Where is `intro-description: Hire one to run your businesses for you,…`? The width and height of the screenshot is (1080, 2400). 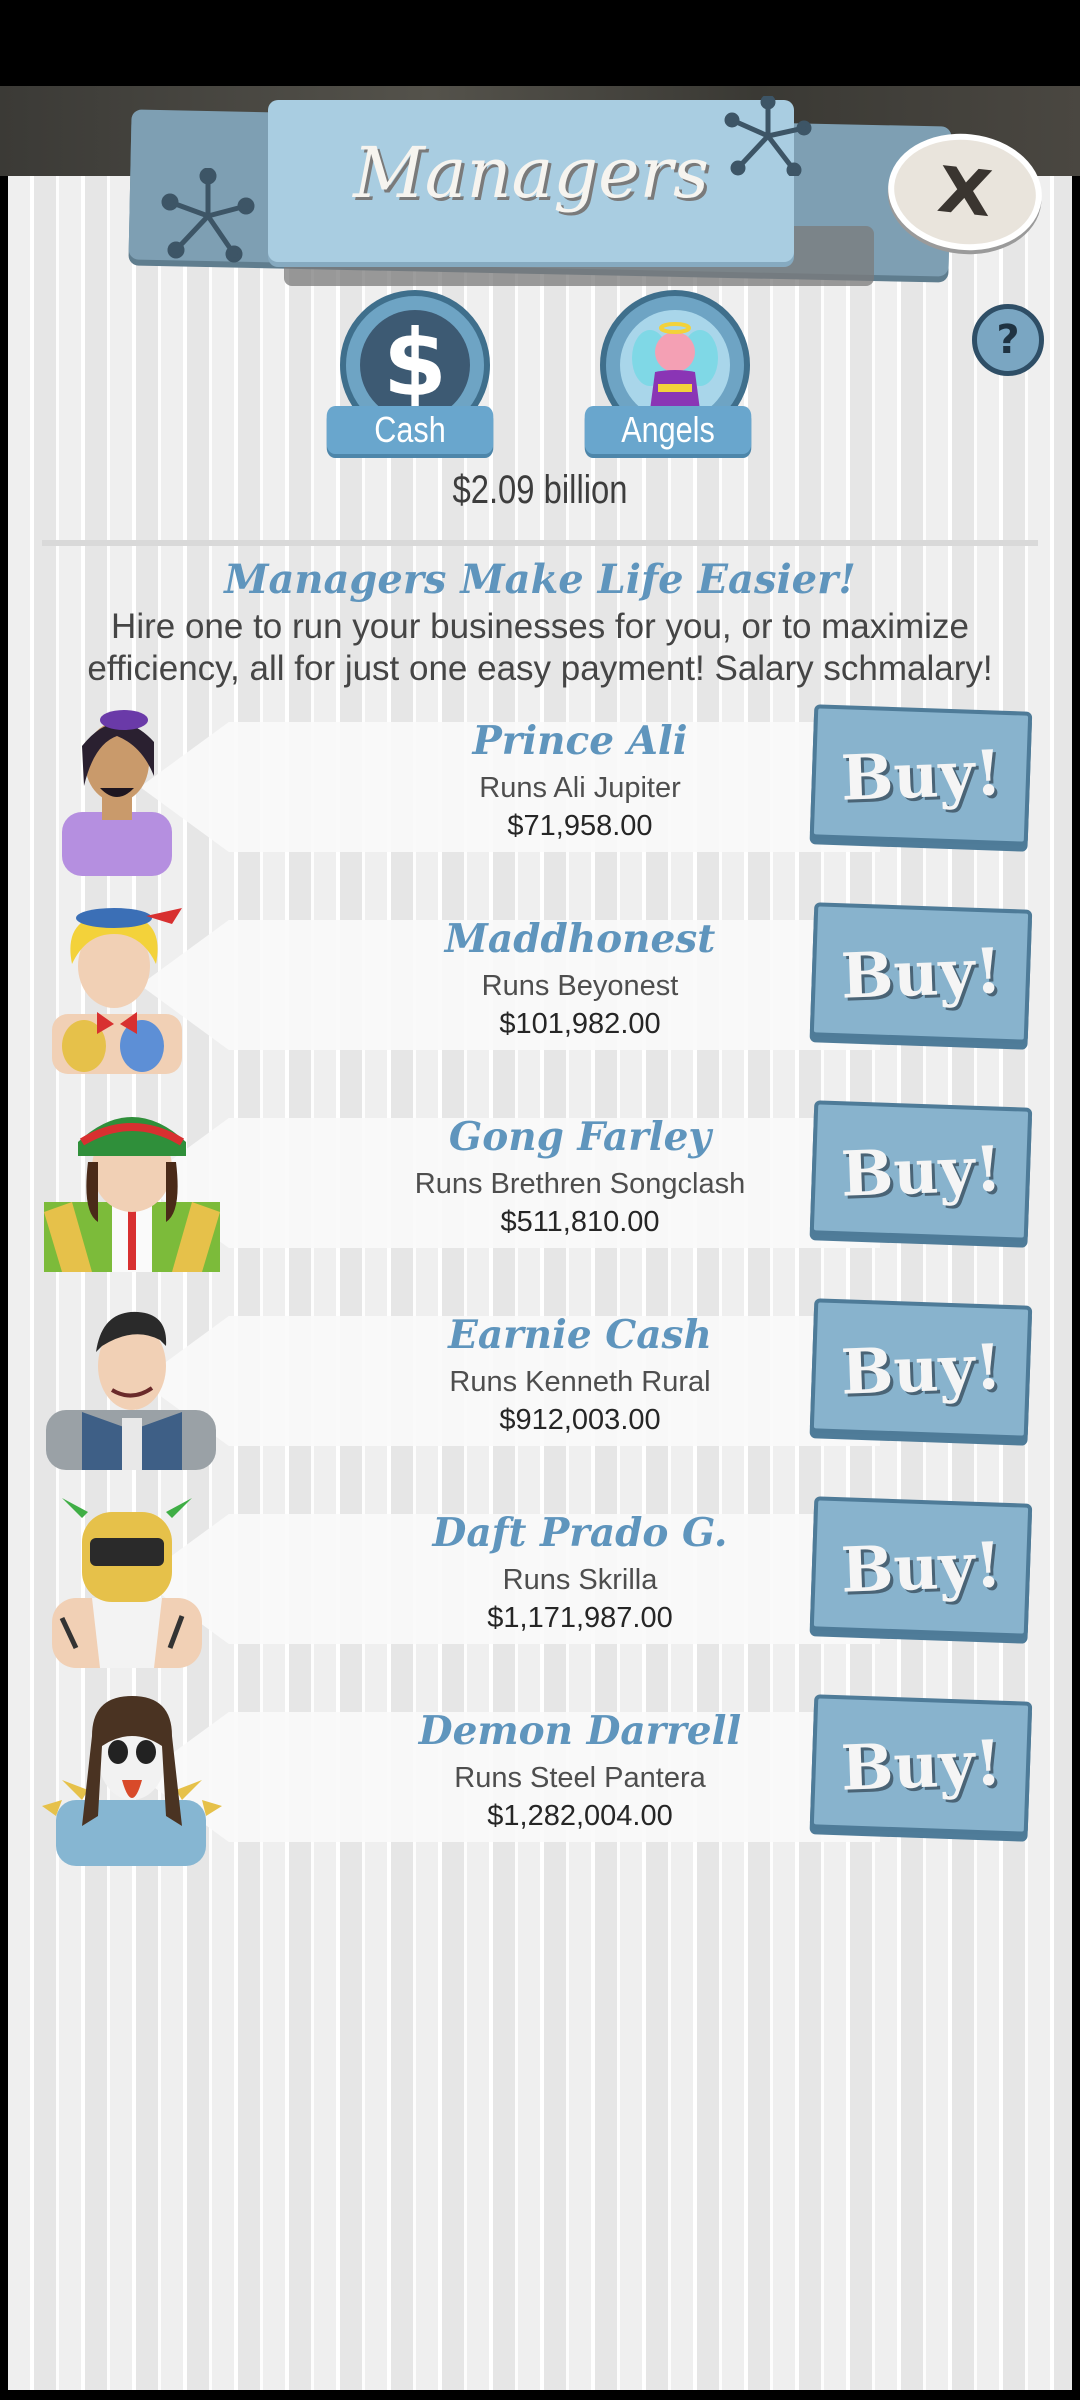 intro-description: Hire one to run your businesses for you,… is located at coordinates (540, 647).